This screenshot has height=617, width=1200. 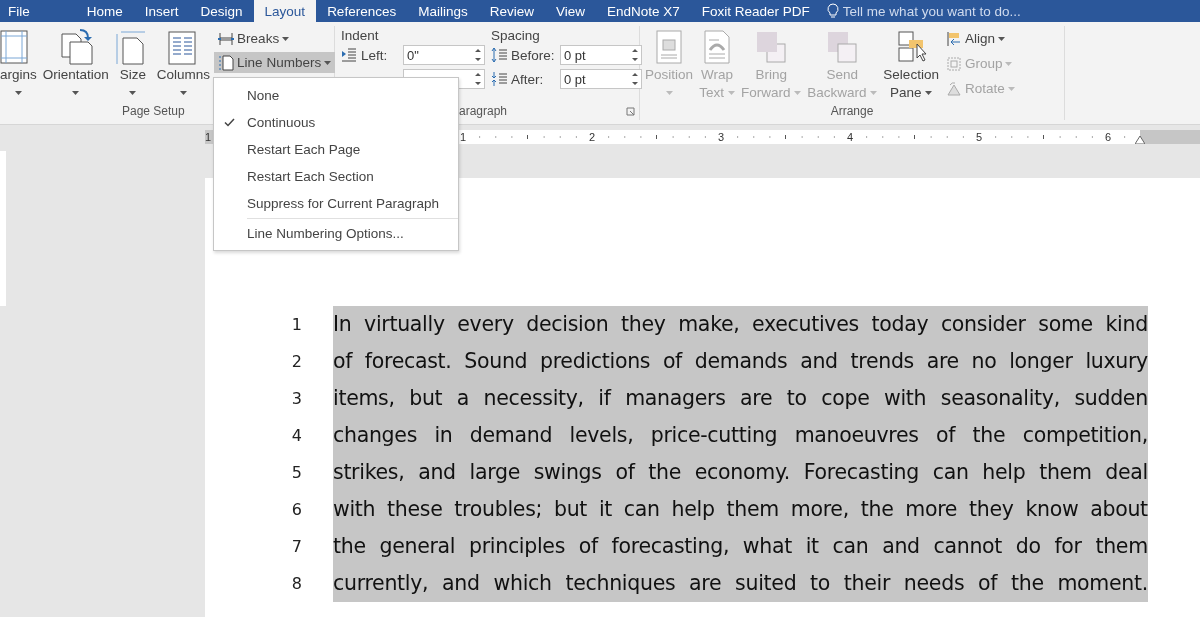 I want to click on menu-item: Suppress for Current Paragraph, so click(x=336, y=203).